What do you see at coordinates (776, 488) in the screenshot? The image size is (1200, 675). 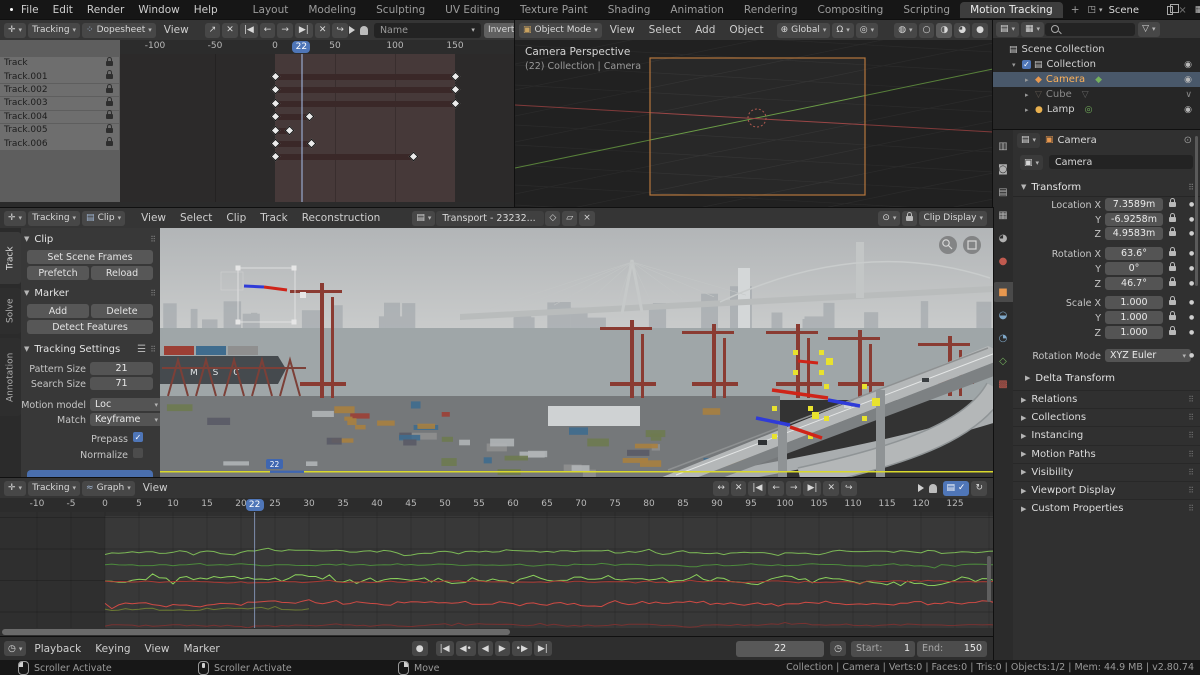 I see `graph-tool-icon-3: ←` at bounding box center [776, 488].